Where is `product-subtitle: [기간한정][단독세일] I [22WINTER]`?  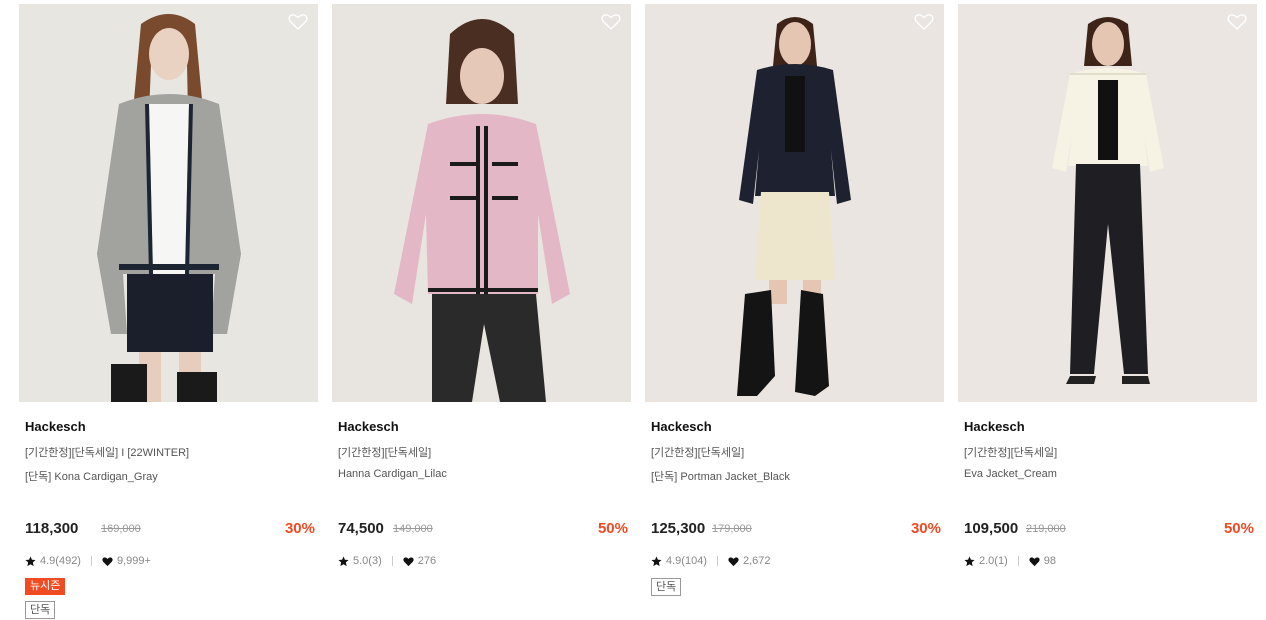 product-subtitle: [기간한정][단독세일] I [22WINTER] is located at coordinates (107, 452).